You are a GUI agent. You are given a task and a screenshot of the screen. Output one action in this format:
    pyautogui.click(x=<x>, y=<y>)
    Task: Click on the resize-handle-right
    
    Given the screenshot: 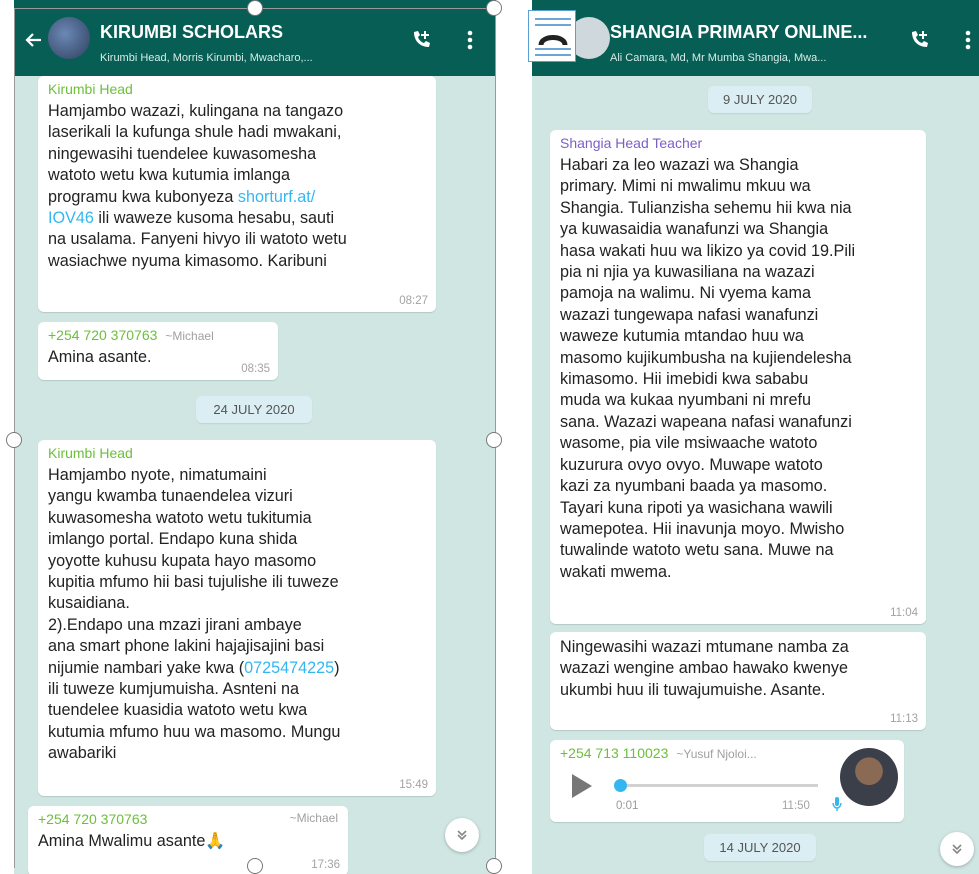 What is the action you would take?
    pyautogui.click(x=494, y=440)
    